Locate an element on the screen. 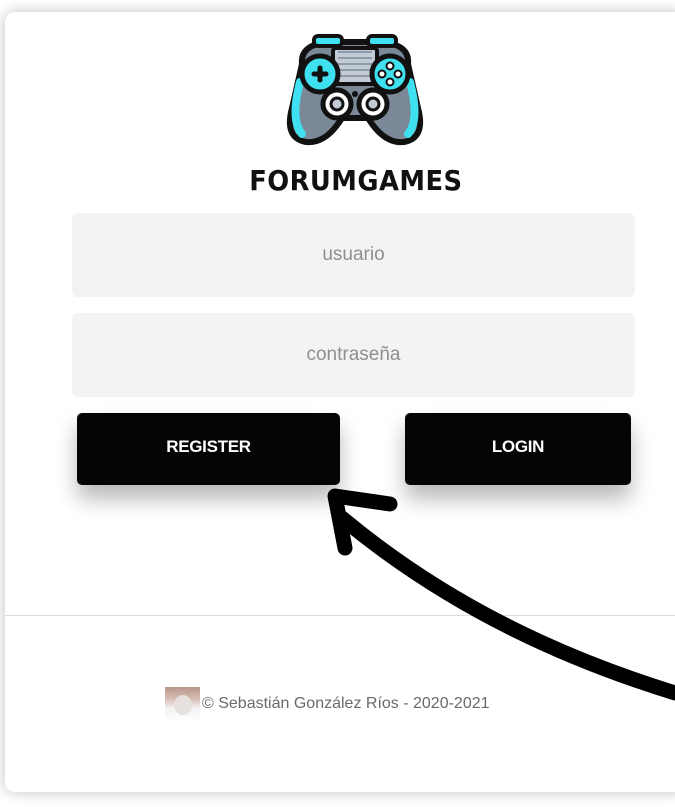 The image size is (675, 807). brand-logo: FORUMGAMES is located at coordinates (355, 114).